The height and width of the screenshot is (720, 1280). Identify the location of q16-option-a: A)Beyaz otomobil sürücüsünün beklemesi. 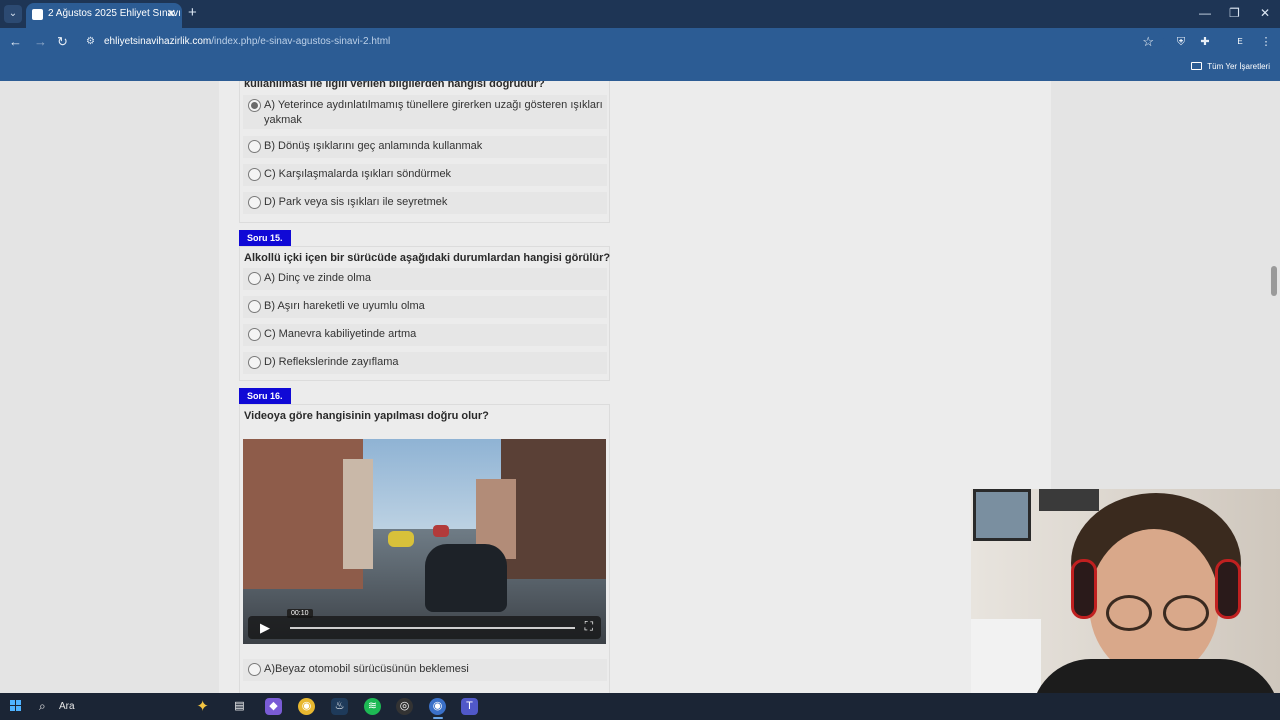
(425, 670).